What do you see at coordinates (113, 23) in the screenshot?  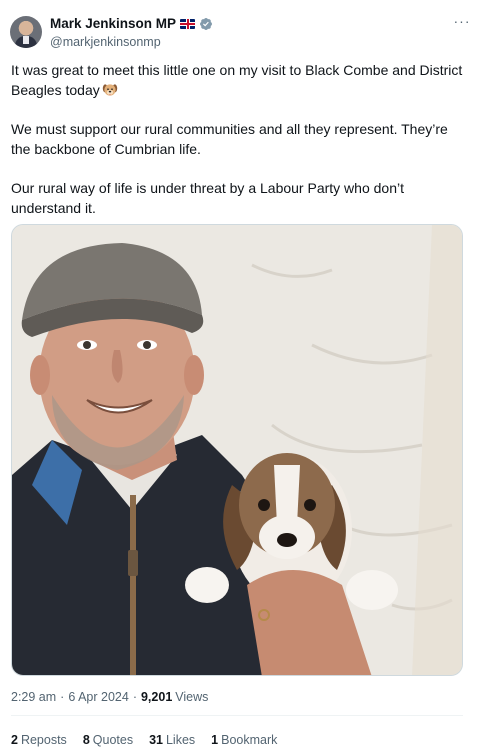 I see `author-name: Mark Jenkinson MP` at bounding box center [113, 23].